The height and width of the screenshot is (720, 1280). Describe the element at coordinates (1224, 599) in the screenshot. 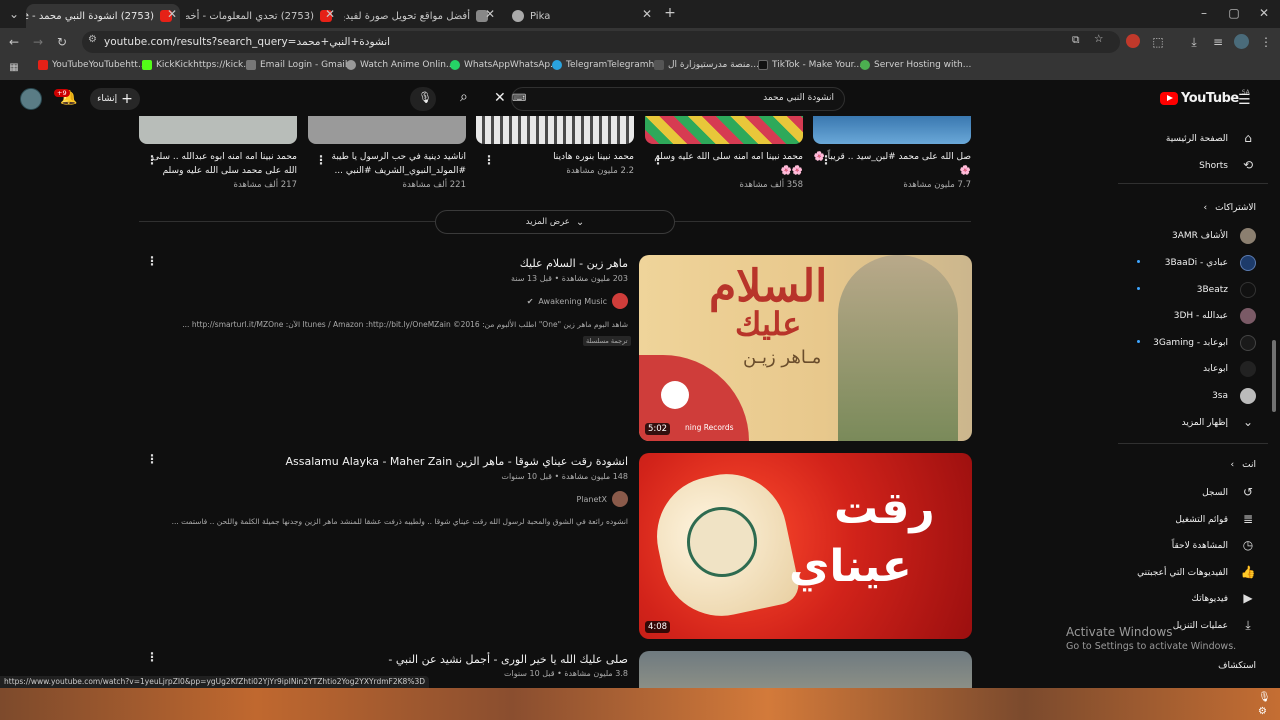

I see `sidebar-item-your-videos: ▶ فيديوهاتك` at that location.